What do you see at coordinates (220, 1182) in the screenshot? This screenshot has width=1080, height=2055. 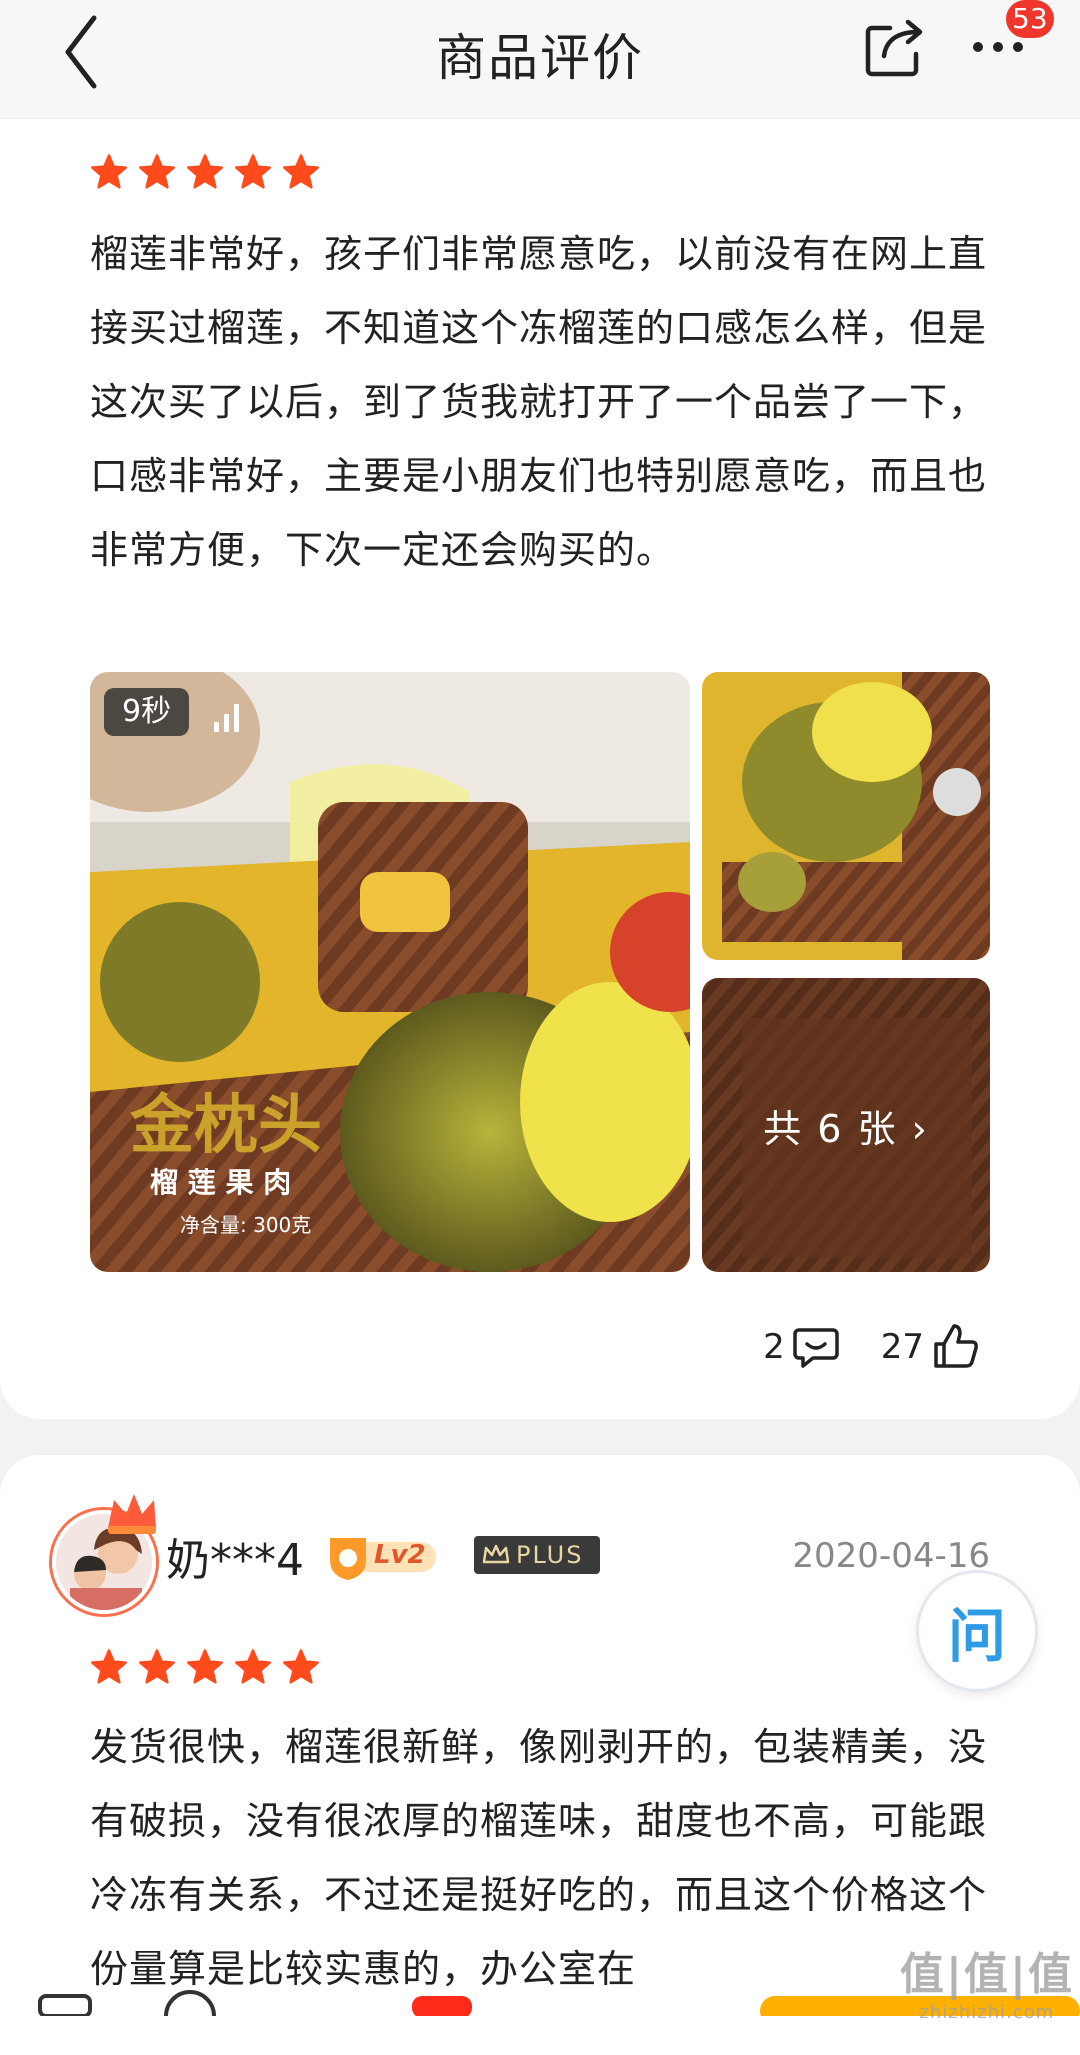 I see `svg-text: 榴 莲 果 肉` at bounding box center [220, 1182].